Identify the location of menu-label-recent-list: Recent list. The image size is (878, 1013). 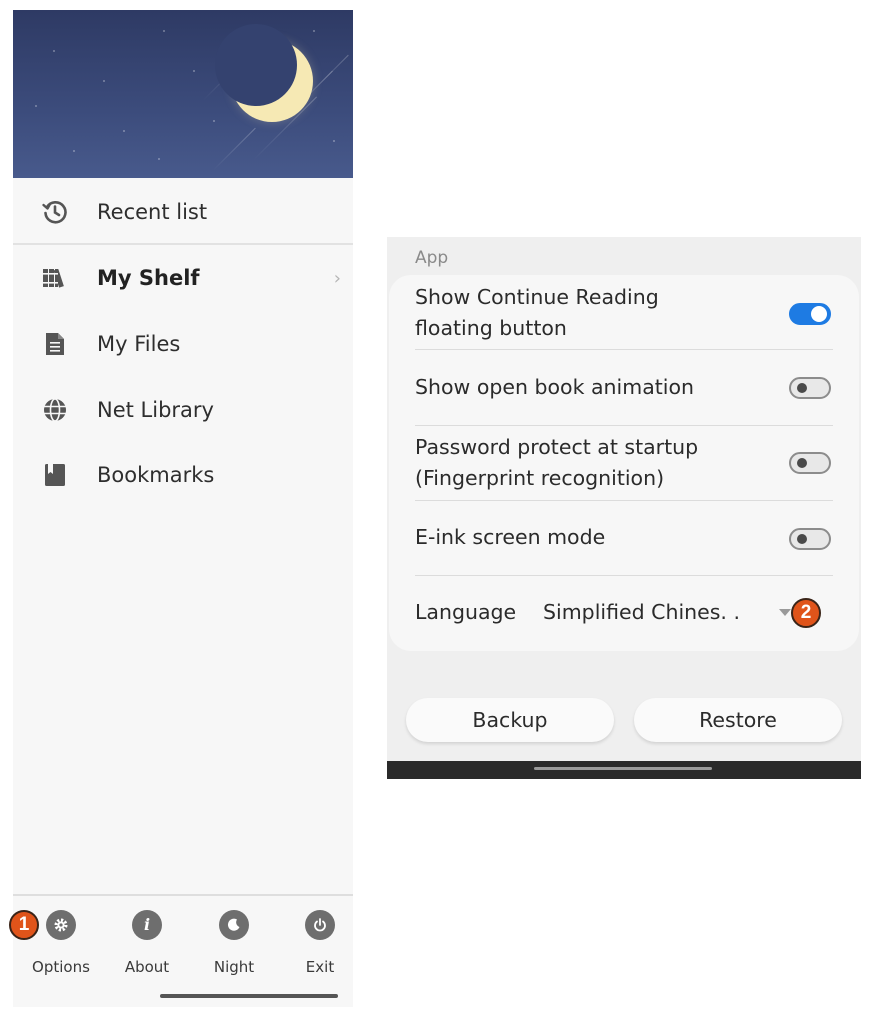
(152, 212).